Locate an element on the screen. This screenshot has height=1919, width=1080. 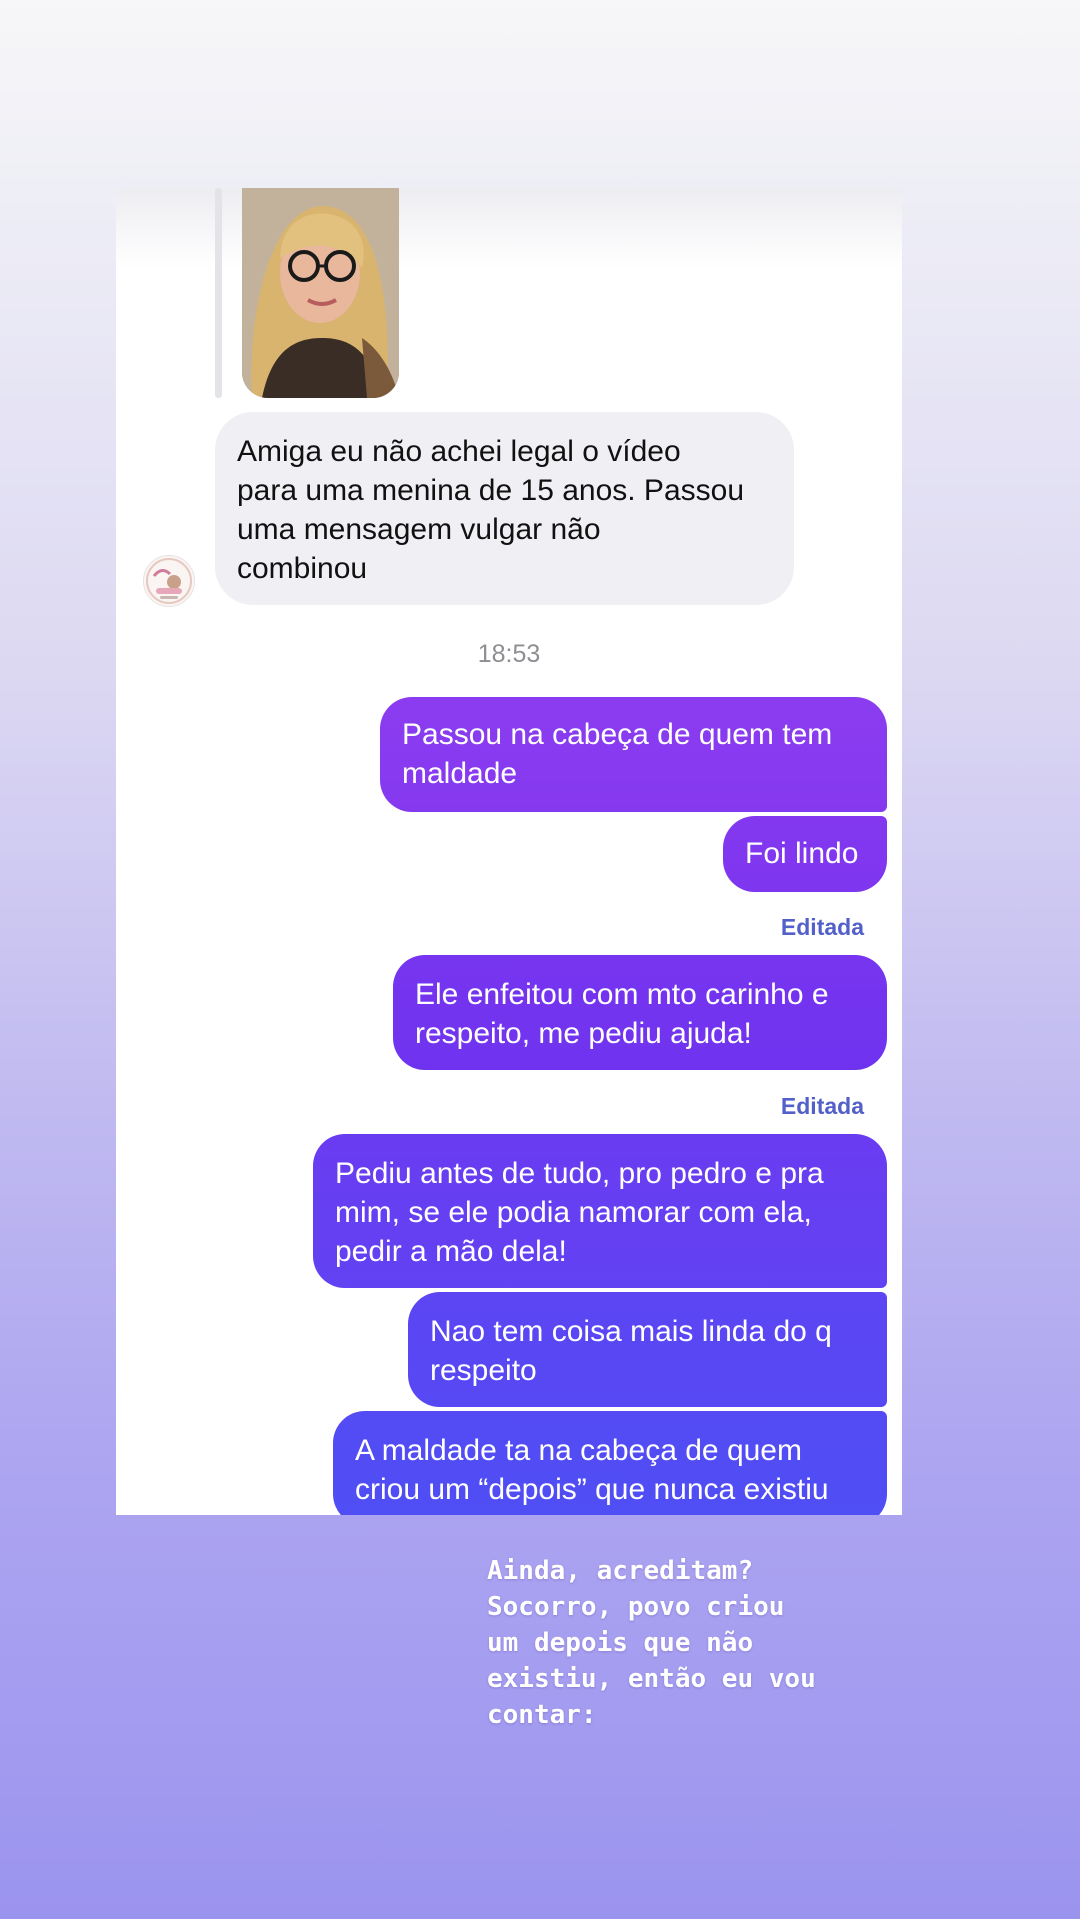
video-reply-thumbnail is located at coordinates (320, 293).